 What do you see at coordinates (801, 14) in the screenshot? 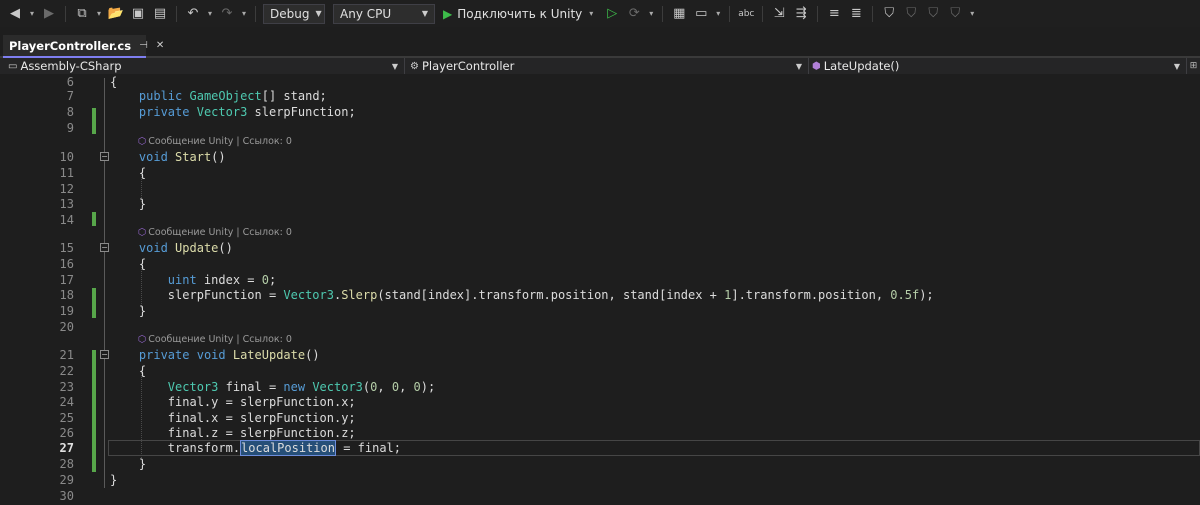
I see `format-icon: ⇶` at bounding box center [801, 14].